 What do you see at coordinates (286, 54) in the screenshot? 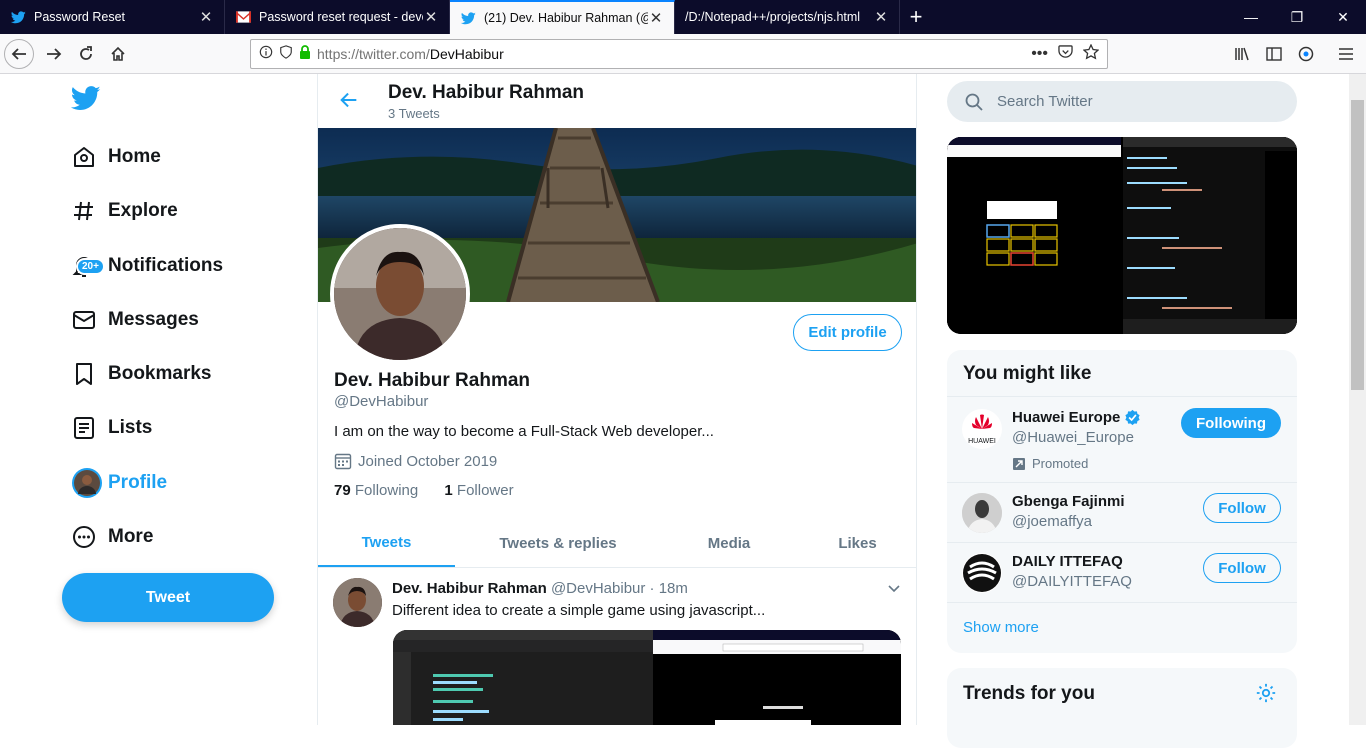
I see `shield-icon` at bounding box center [286, 54].